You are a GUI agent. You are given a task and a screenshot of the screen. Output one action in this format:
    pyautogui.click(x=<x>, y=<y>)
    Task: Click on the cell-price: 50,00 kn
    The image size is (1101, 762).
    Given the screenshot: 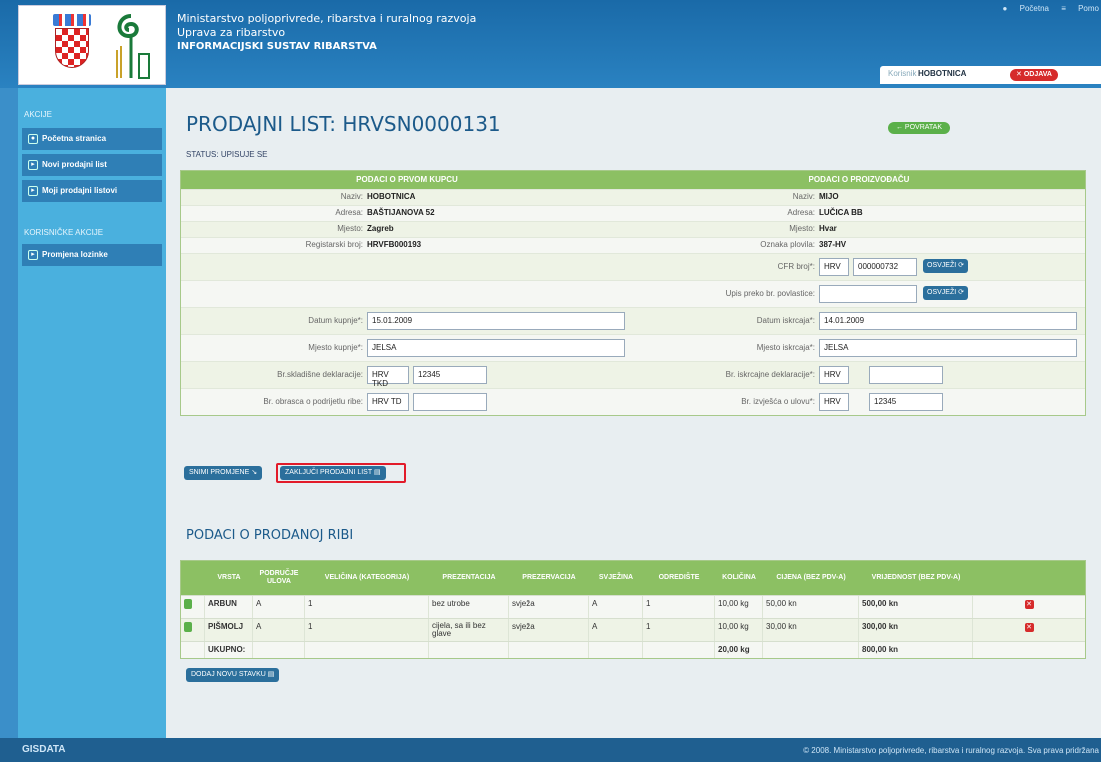 What is the action you would take?
    pyautogui.click(x=811, y=607)
    